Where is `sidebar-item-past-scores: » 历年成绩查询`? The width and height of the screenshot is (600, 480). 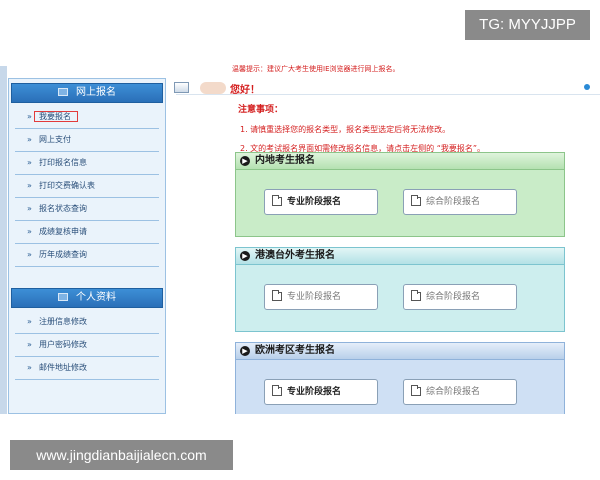 sidebar-item-past-scores: » 历年成绩查询 is located at coordinates (87, 255).